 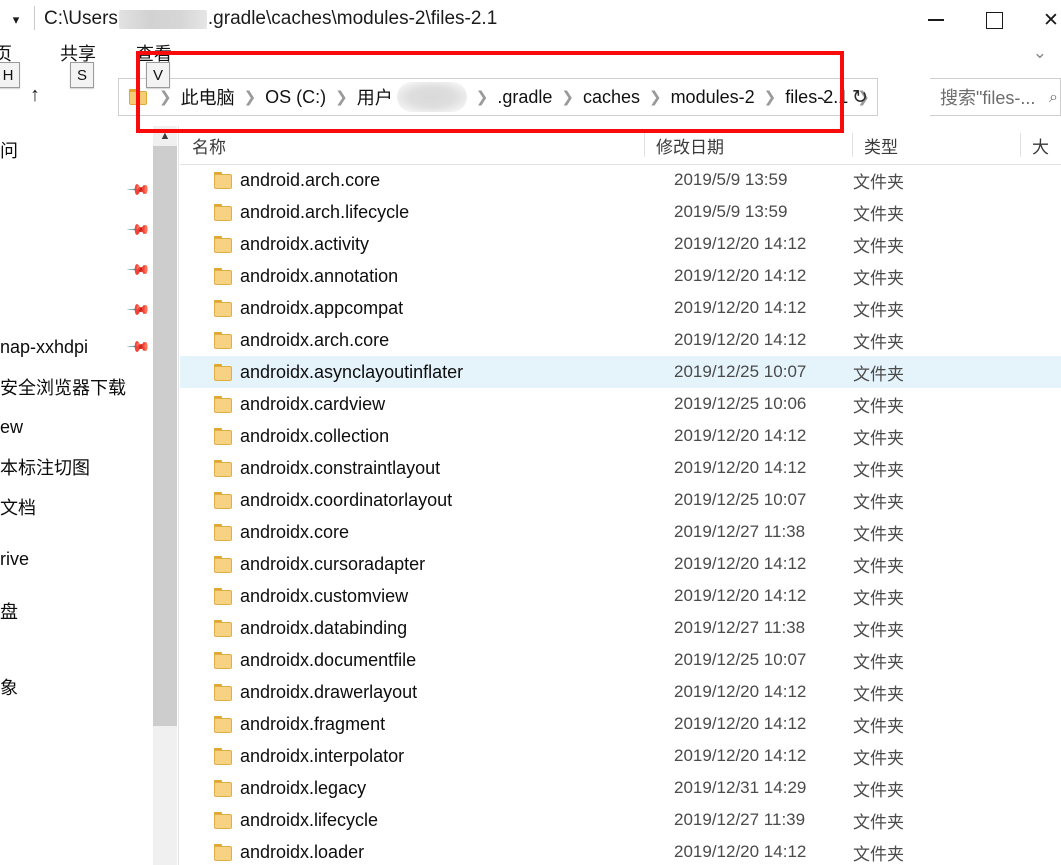 What do you see at coordinates (620, 212) in the screenshot?
I see `table-row: android.arch.lifecycle 2019/5/9 13:59 文件夹` at bounding box center [620, 212].